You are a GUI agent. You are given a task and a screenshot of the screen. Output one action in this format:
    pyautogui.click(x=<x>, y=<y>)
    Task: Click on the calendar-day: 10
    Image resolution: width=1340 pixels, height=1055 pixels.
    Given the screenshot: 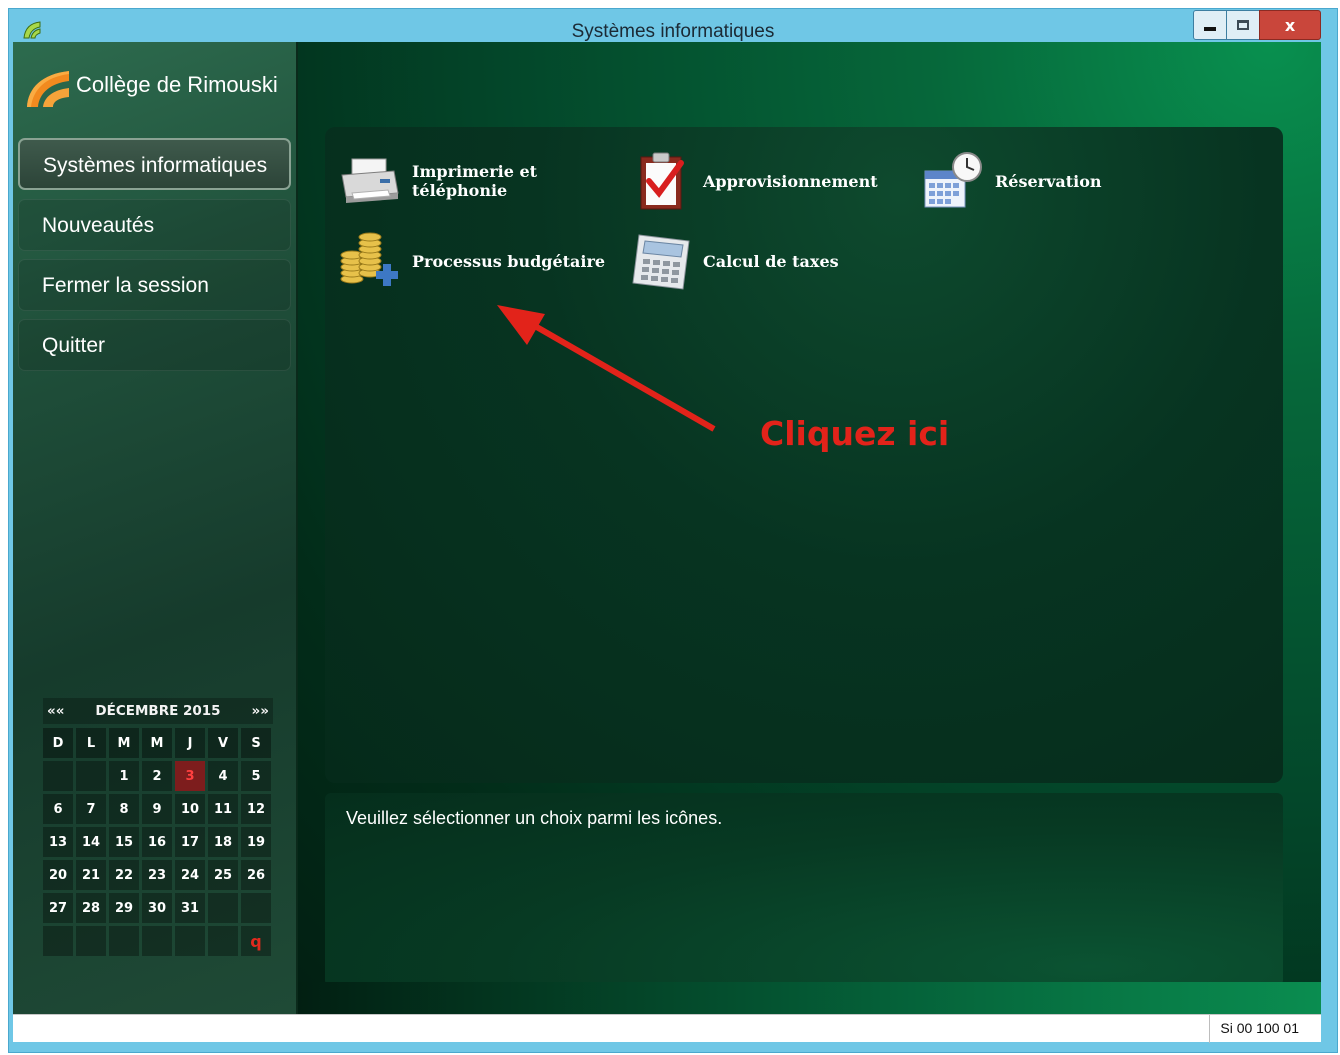 What is the action you would take?
    pyautogui.click(x=190, y=809)
    